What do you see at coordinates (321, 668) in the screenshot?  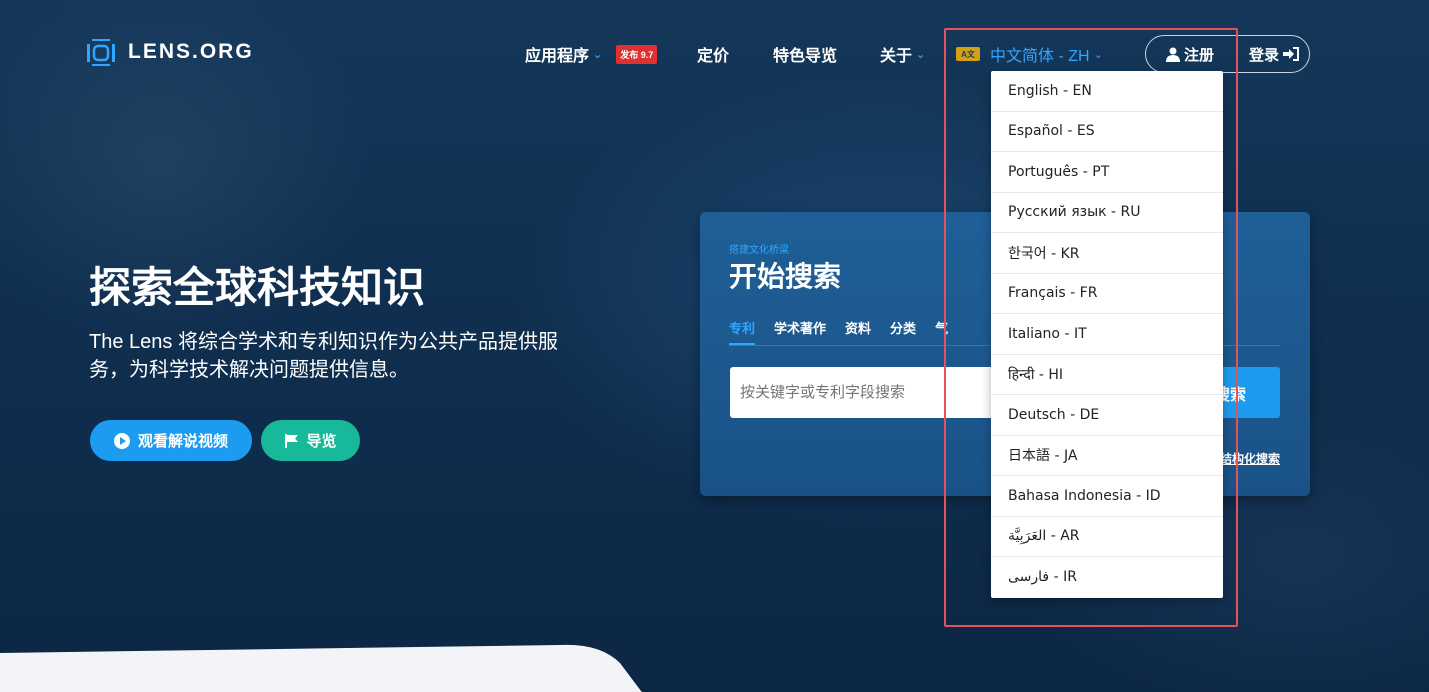 I see `bottom-white-section` at bounding box center [321, 668].